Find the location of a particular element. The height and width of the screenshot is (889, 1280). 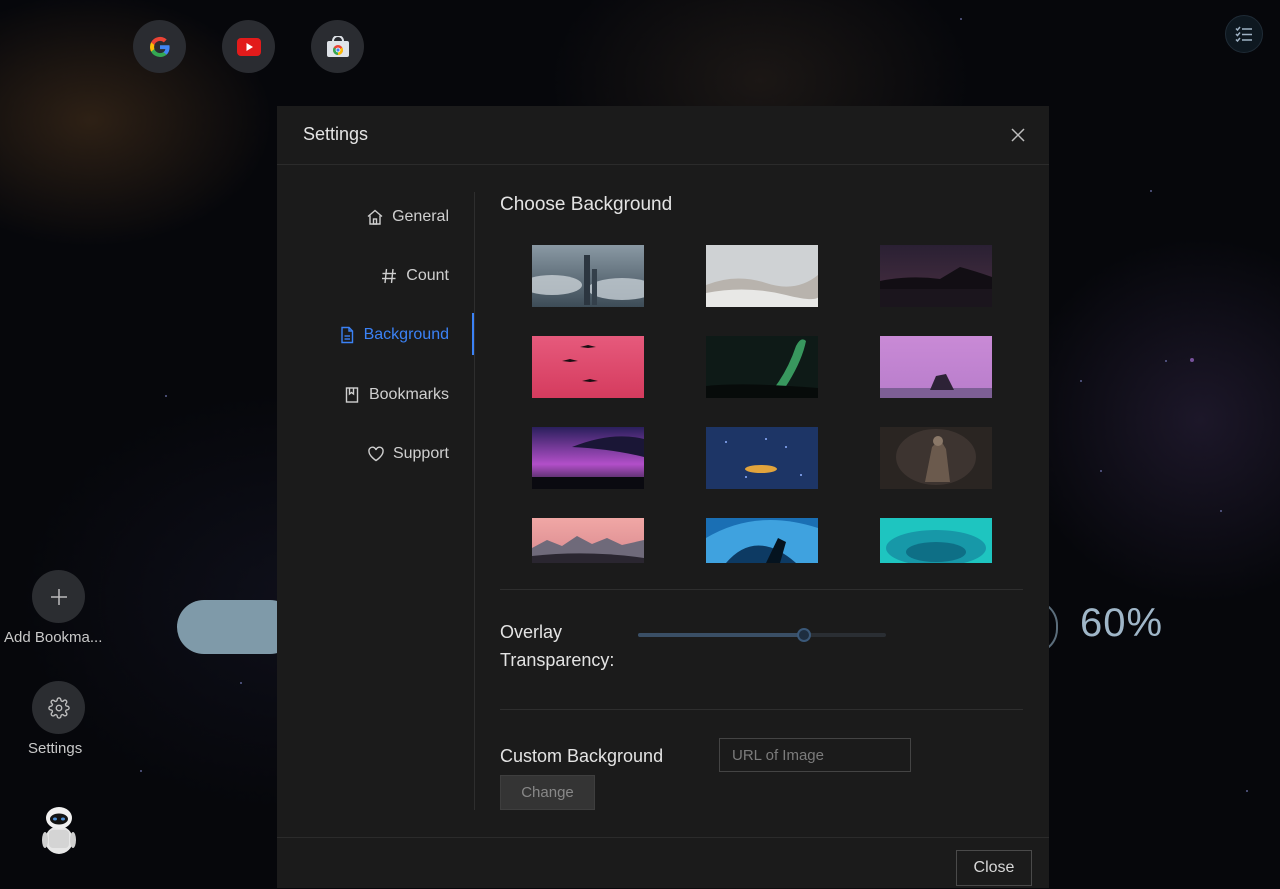

document-icon is located at coordinates (346, 335).